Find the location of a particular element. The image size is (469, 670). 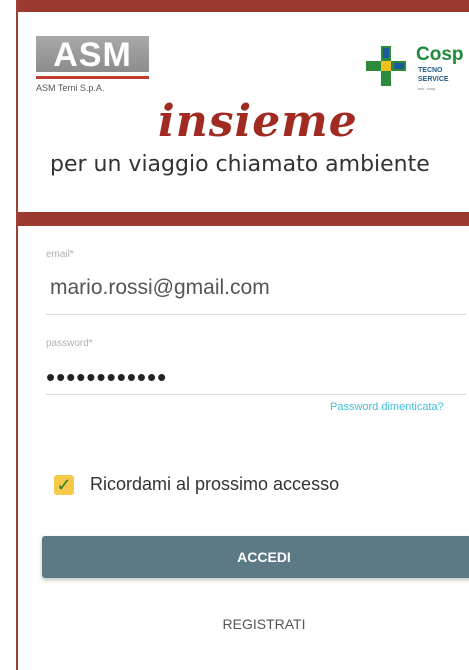

email-field-underline is located at coordinates (256, 314).